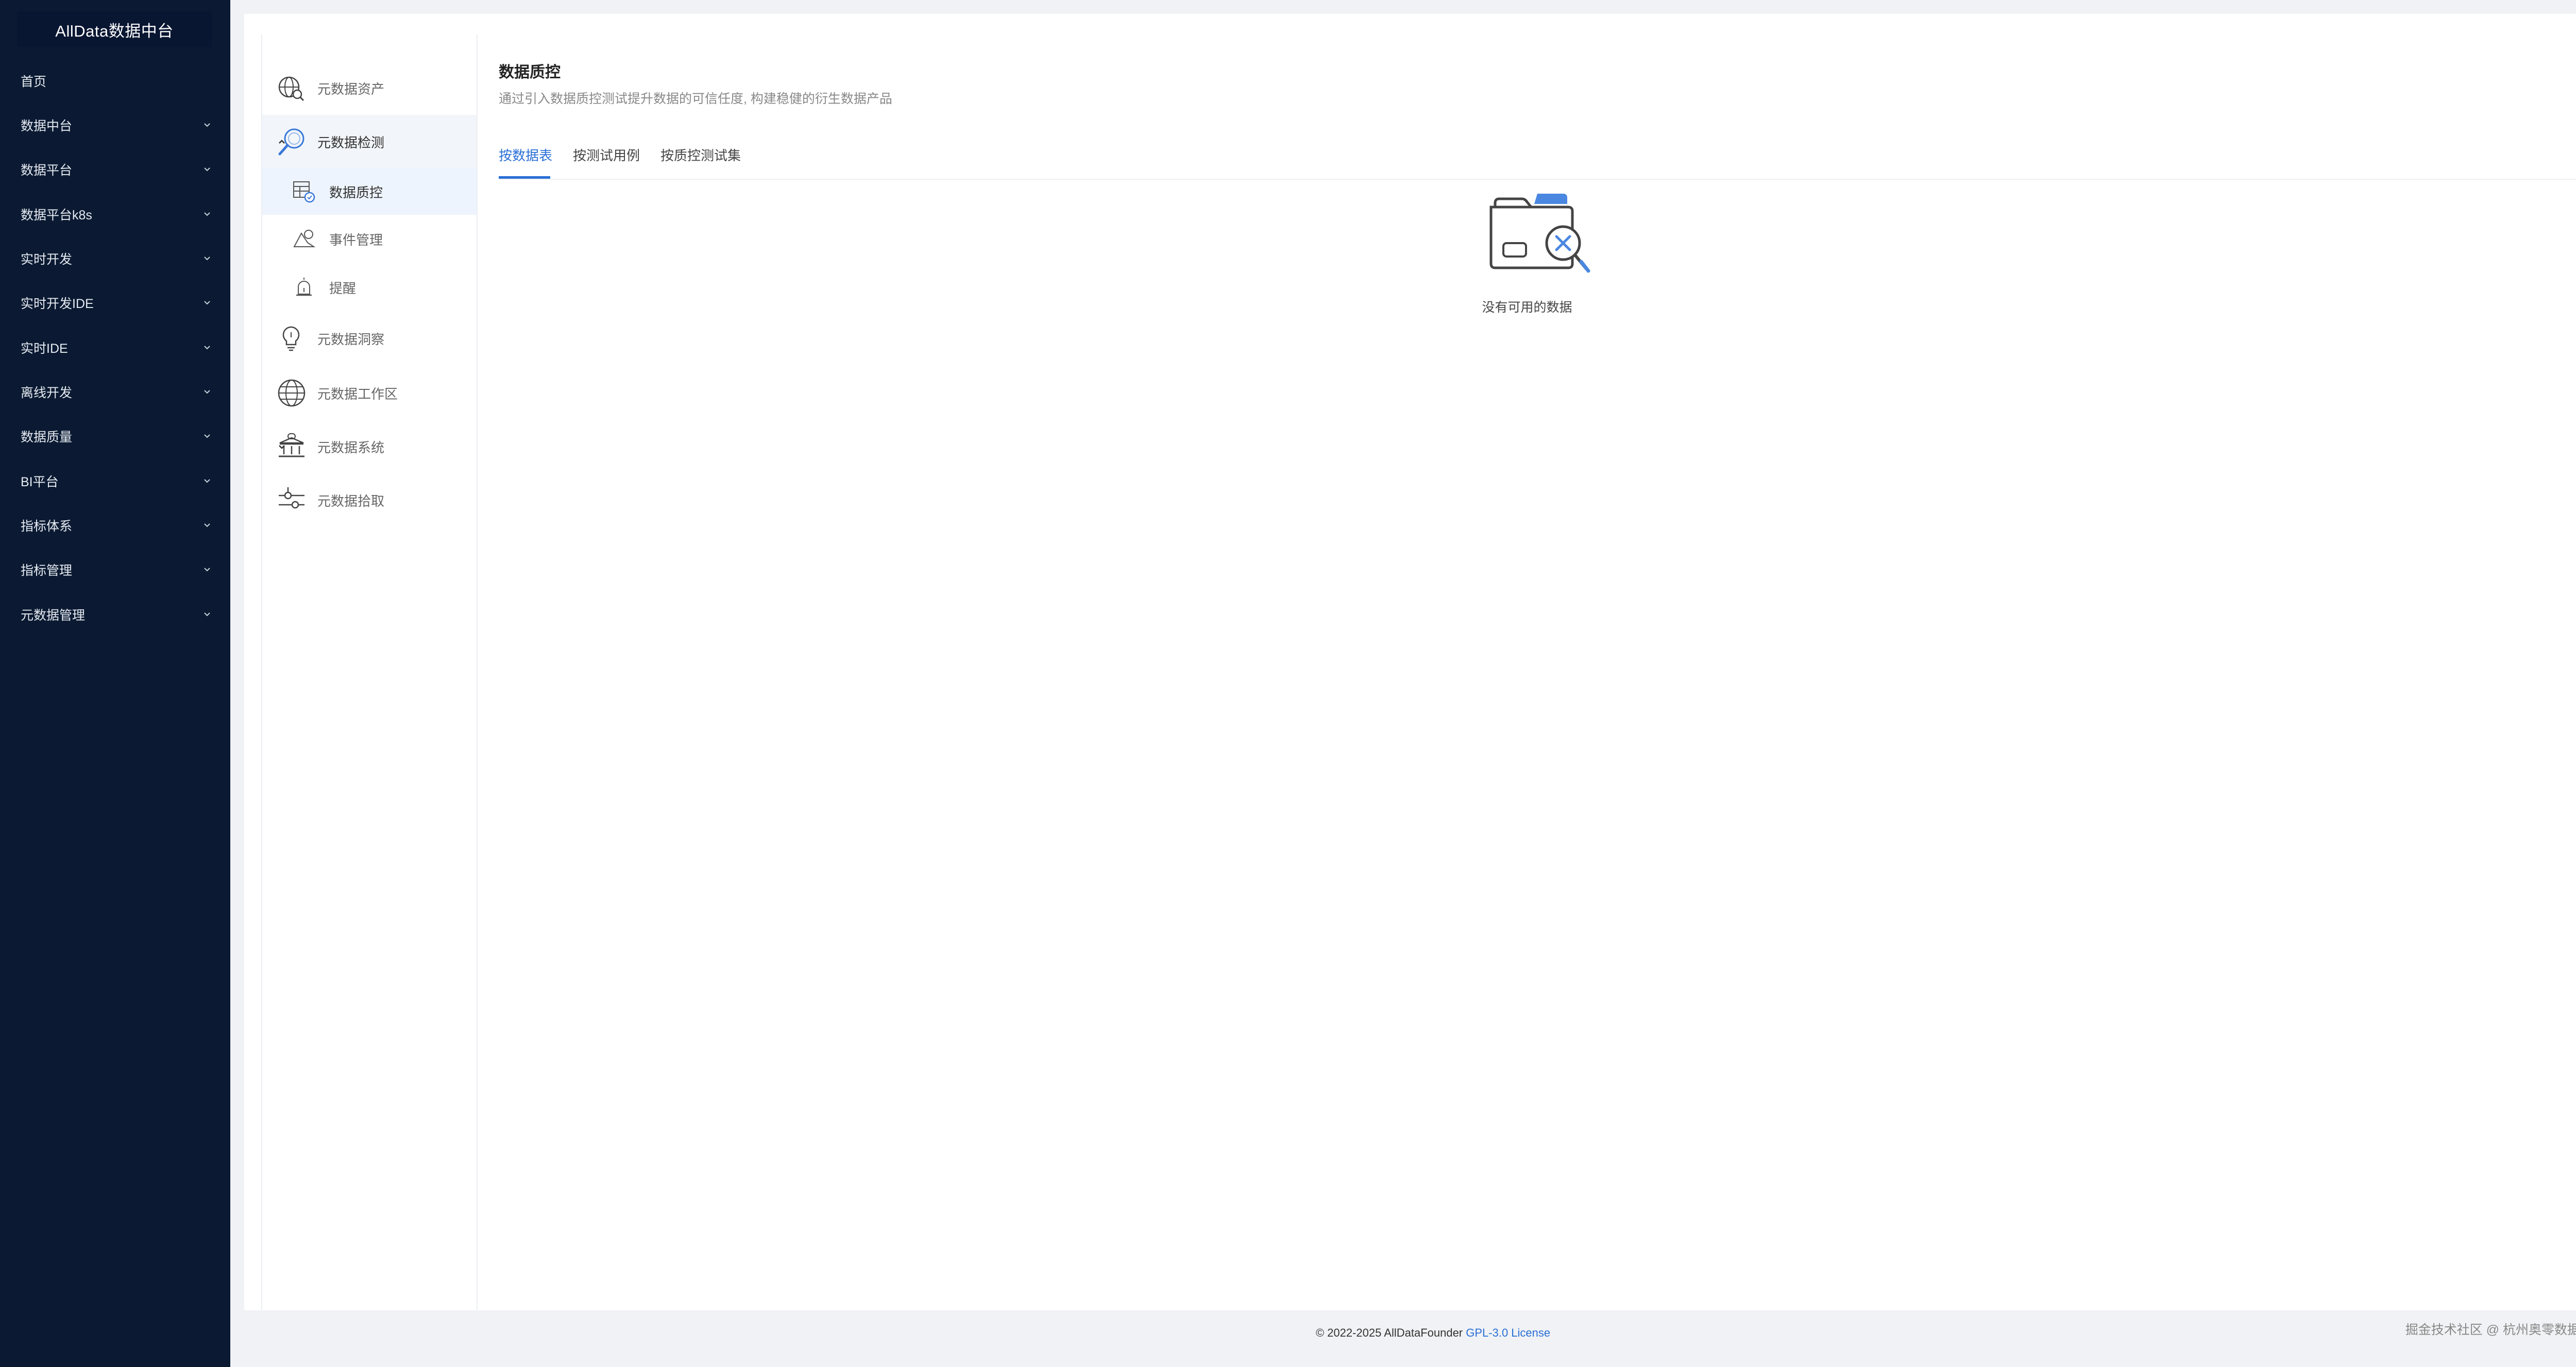  I want to click on globe-search-icon, so click(291, 89).